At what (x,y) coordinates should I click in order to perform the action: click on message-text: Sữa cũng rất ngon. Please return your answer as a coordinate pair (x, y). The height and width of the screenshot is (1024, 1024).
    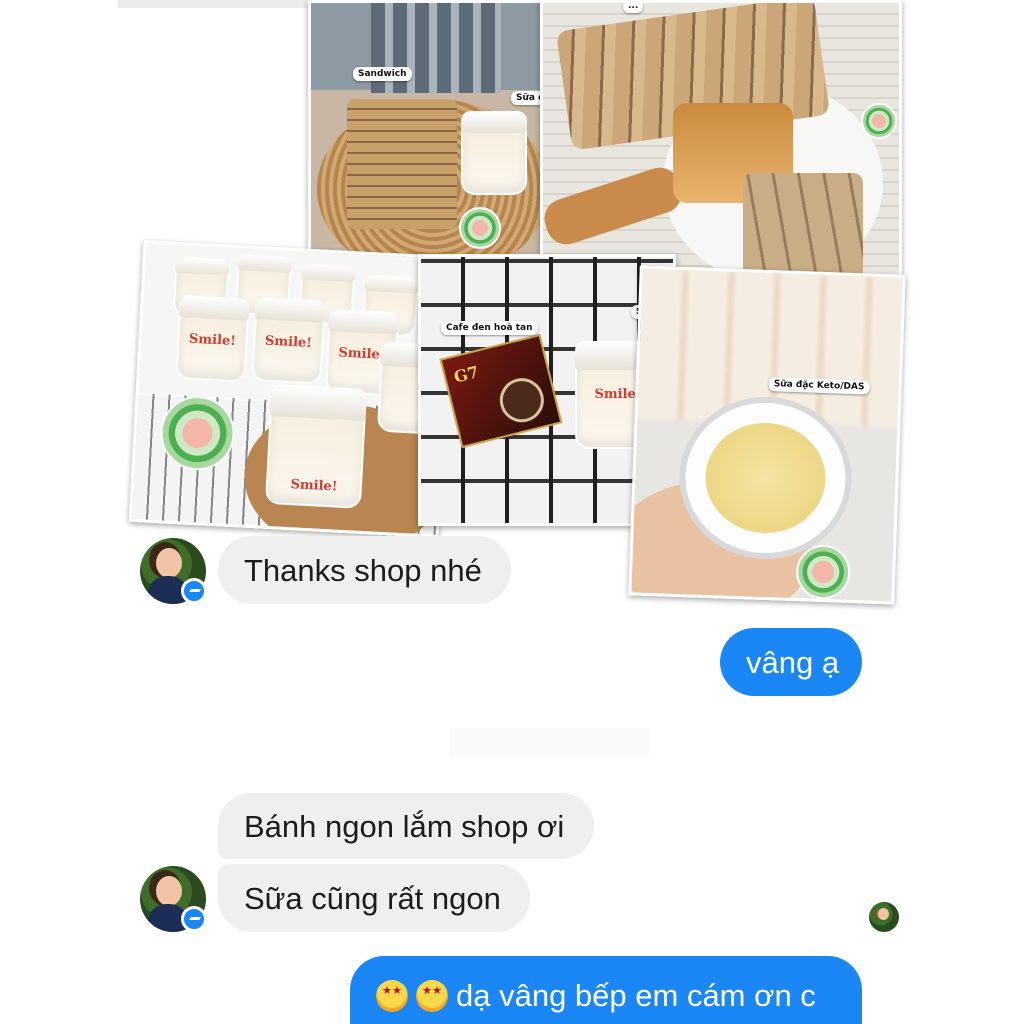
    Looking at the image, I should click on (372, 898).